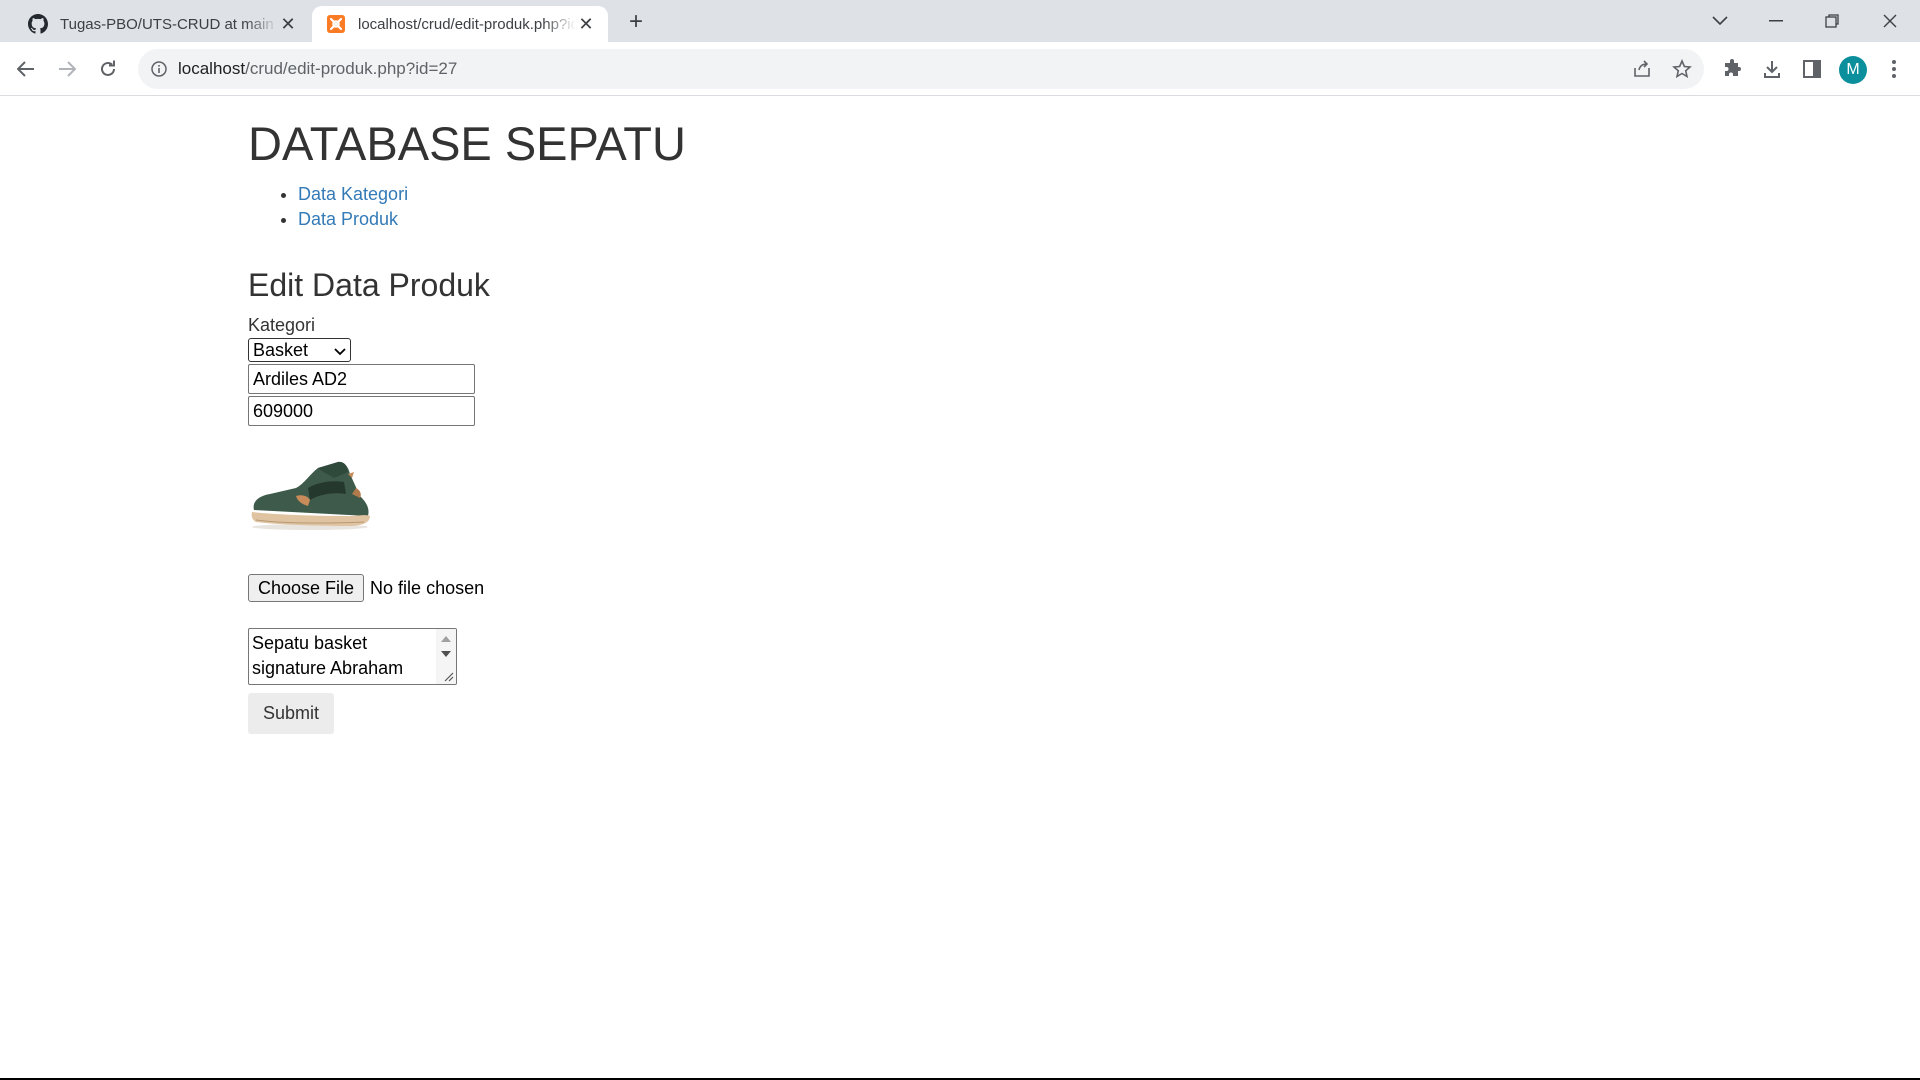 Image resolution: width=1920 pixels, height=1080 pixels. Describe the element at coordinates (467, 143) in the screenshot. I see `site-title: DATABASE SEPATU` at that location.